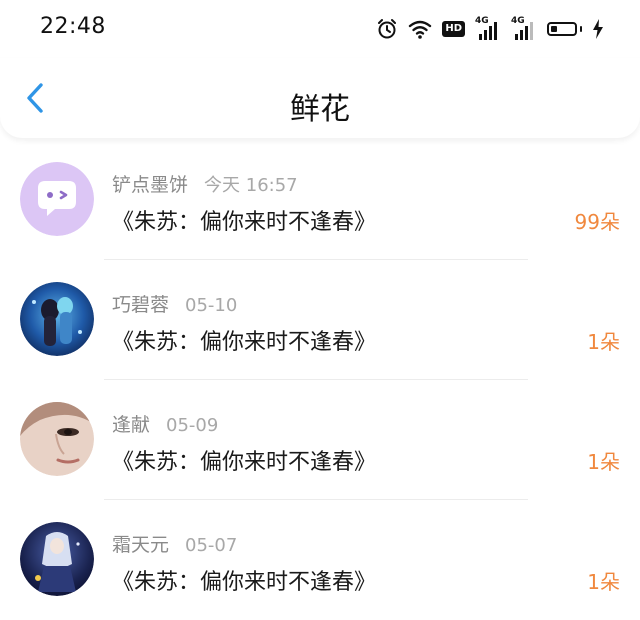 Image resolution: width=640 pixels, height=620 pixels. I want to click on sender-line: 霜天元 05-07, so click(174, 543).